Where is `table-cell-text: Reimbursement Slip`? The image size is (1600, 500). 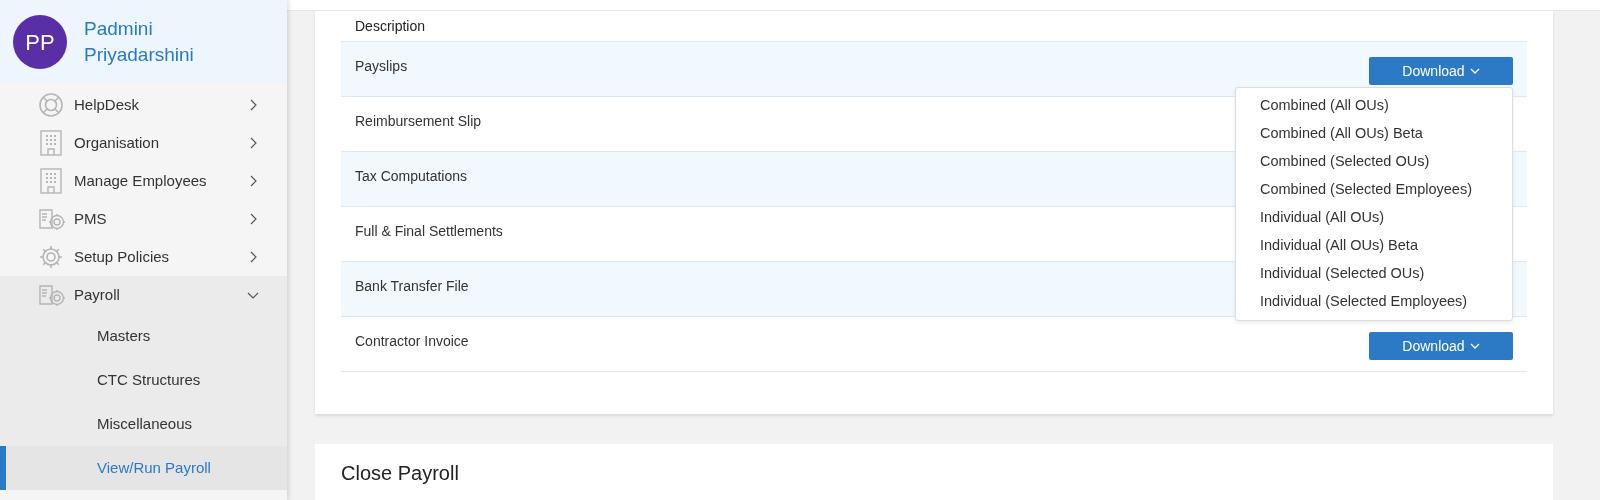
table-cell-text: Reimbursement Slip is located at coordinates (419, 121).